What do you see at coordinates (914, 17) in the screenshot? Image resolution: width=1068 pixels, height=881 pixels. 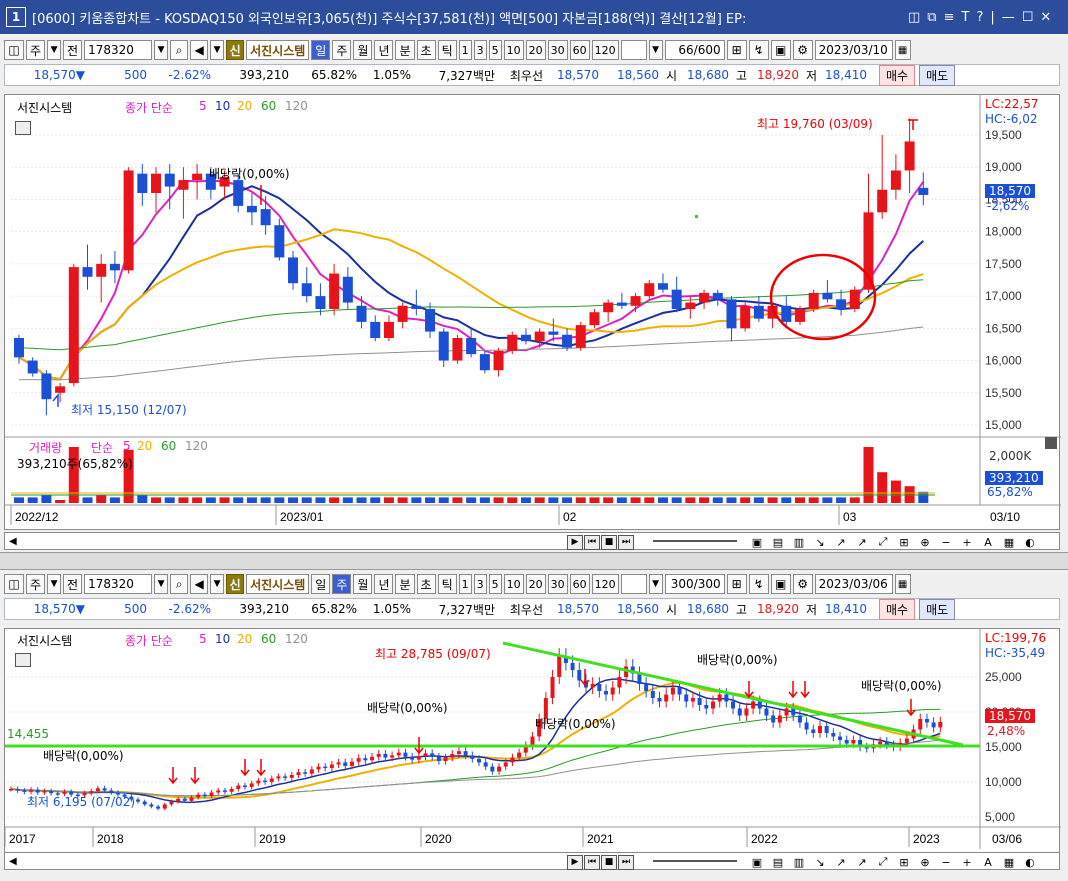 I see `window-control-icon: ◫` at bounding box center [914, 17].